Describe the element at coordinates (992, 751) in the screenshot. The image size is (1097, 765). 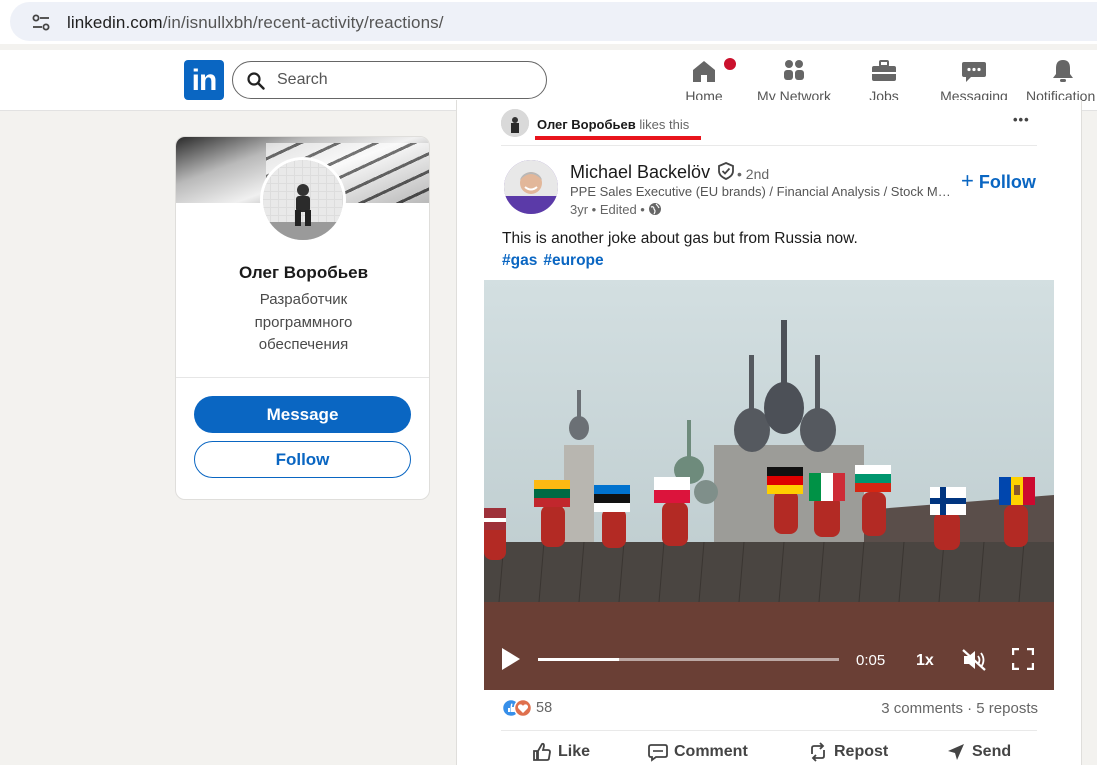
I see `send-label: Send` at that location.